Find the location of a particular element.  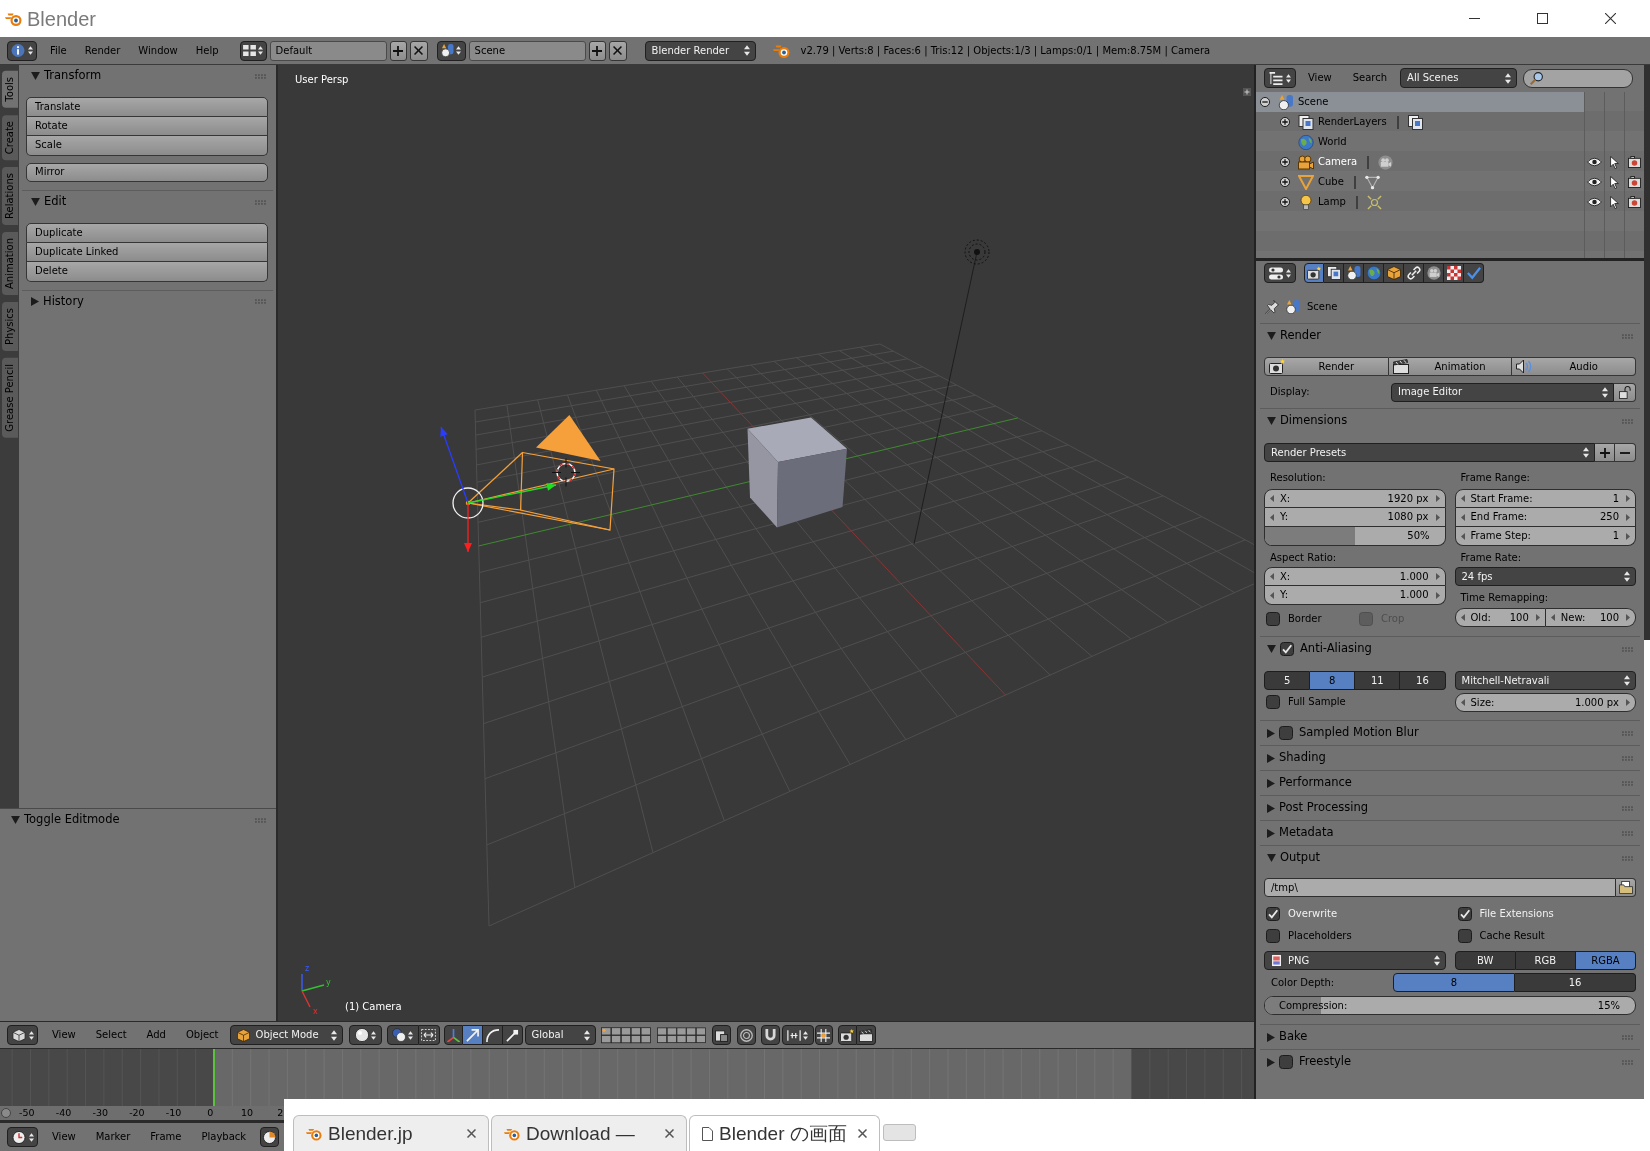

panel-header: Post Processing is located at coordinates (1450, 808).